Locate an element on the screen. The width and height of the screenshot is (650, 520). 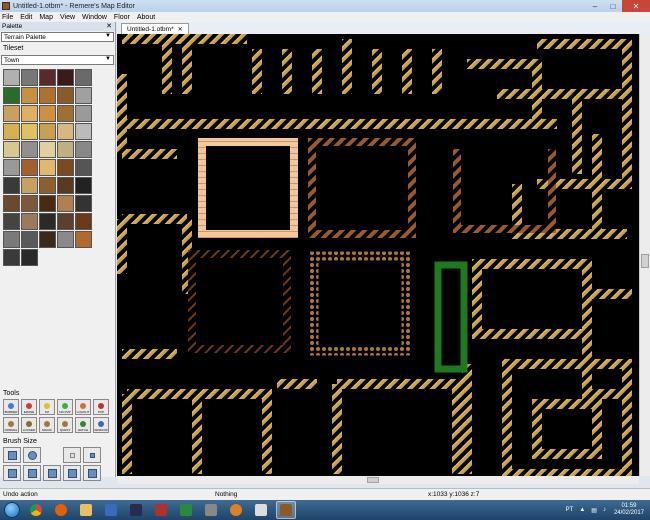
palette-select: Terrain Palette ▼ is located at coordinates (57, 37).